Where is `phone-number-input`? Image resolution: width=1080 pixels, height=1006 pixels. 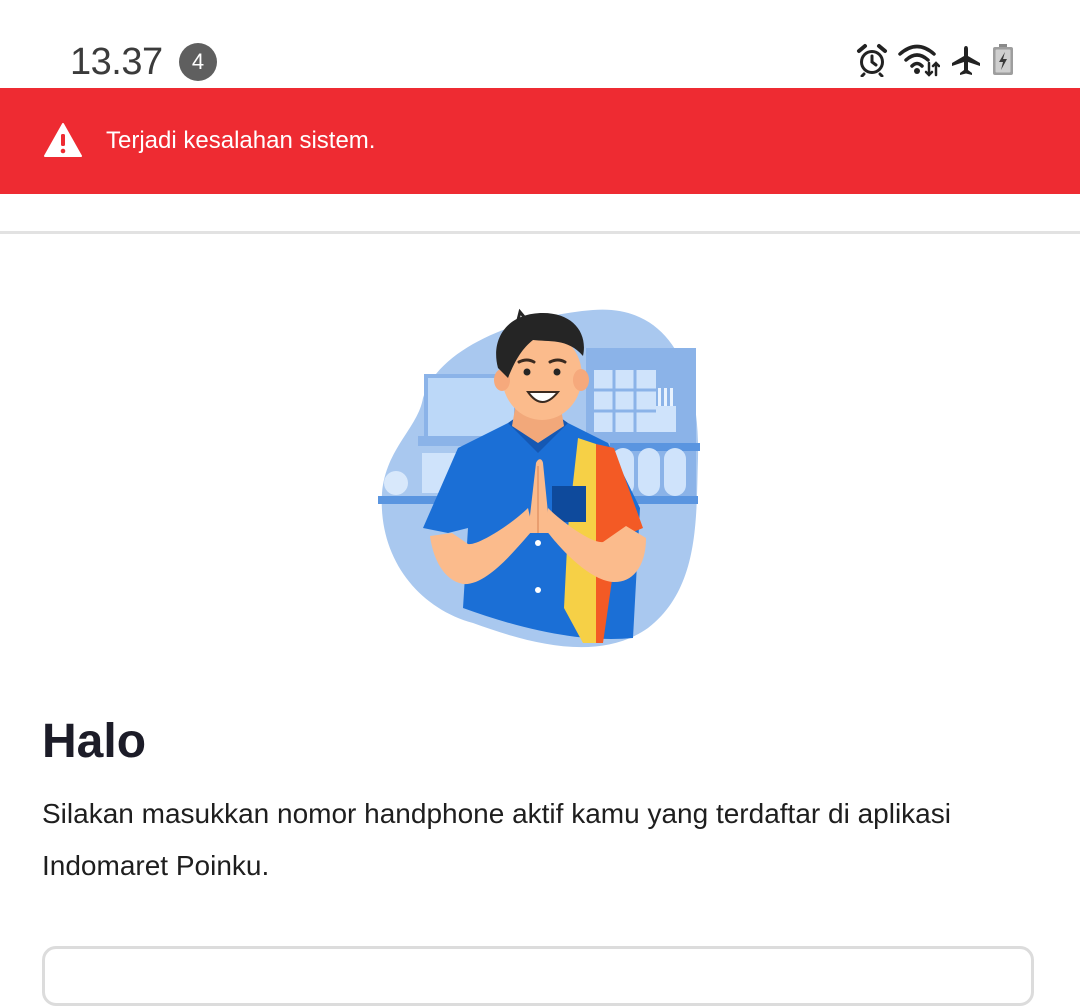 phone-number-input is located at coordinates (538, 976).